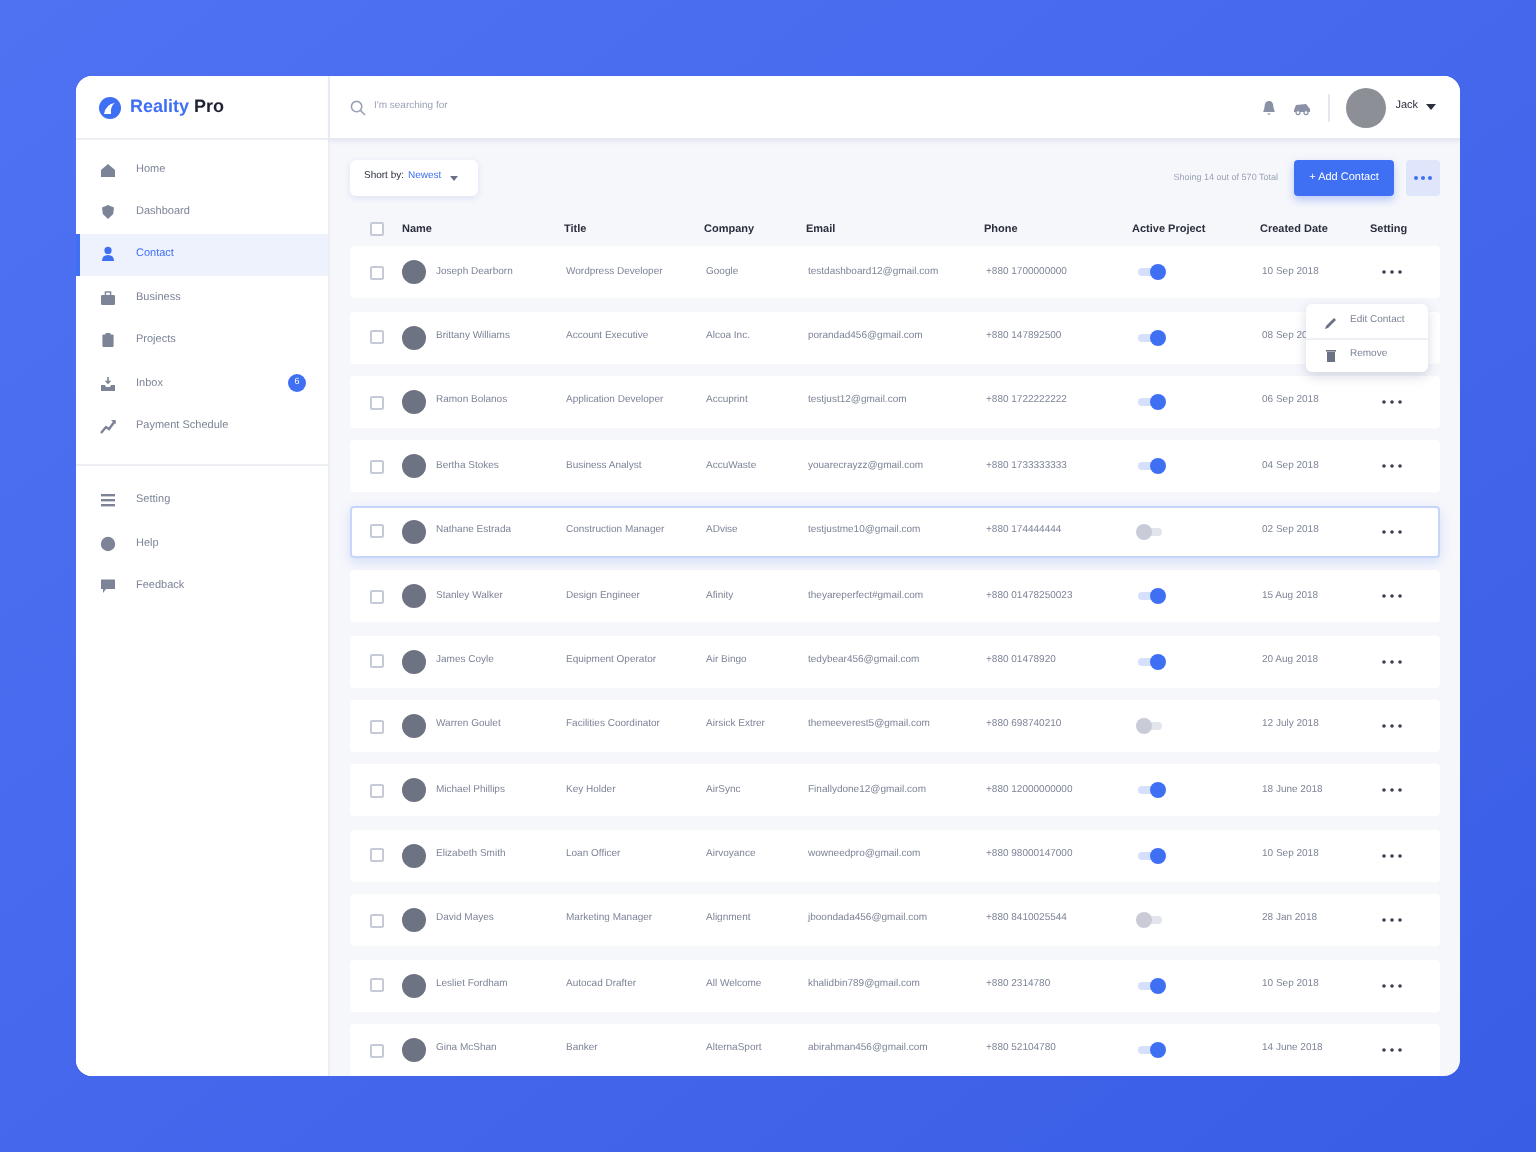 The image size is (1536, 1152). What do you see at coordinates (1423, 178) in the screenshot?
I see `more-button` at bounding box center [1423, 178].